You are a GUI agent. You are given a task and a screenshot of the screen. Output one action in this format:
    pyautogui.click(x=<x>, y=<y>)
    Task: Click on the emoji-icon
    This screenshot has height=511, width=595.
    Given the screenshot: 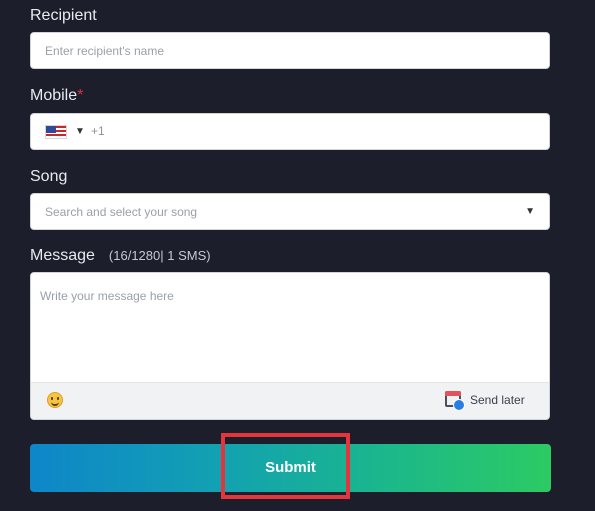 What is the action you would take?
    pyautogui.click(x=55, y=400)
    